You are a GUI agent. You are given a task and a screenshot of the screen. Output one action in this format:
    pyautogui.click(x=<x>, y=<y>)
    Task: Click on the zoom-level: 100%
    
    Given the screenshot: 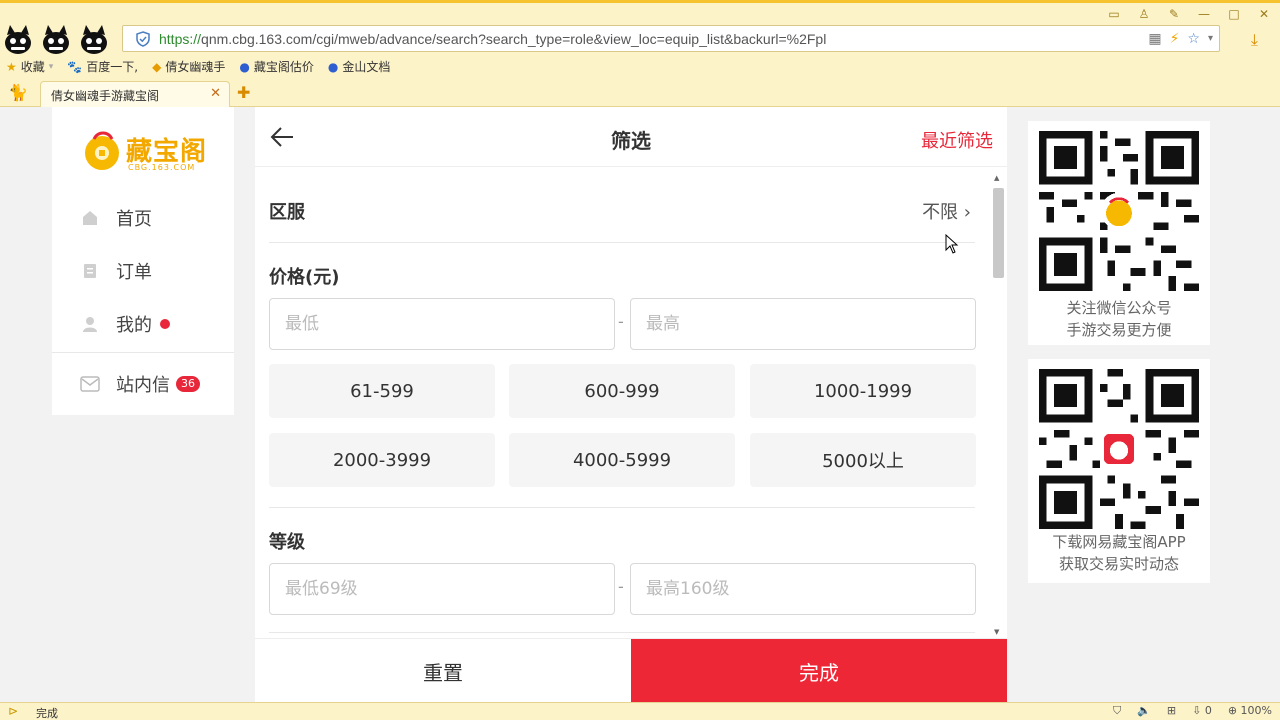 What is the action you would take?
    pyautogui.click(x=1256, y=710)
    